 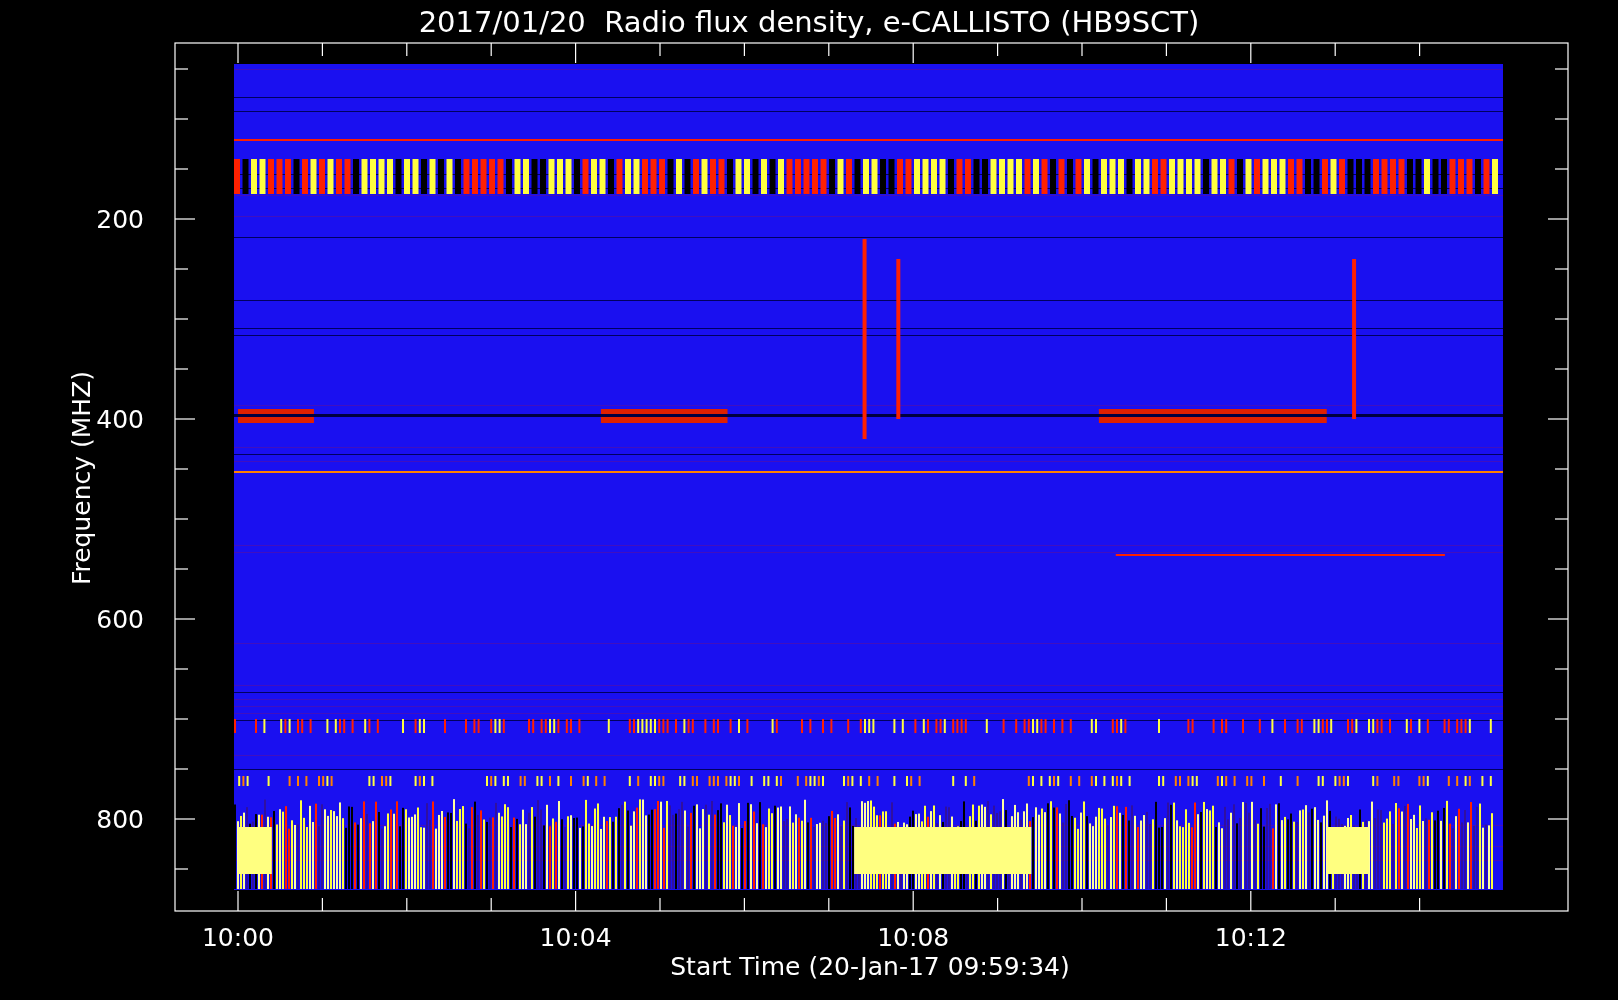 I want to click on x-axis-label: Start Time (20-Jan-17 09:59:34), so click(x=870, y=966).